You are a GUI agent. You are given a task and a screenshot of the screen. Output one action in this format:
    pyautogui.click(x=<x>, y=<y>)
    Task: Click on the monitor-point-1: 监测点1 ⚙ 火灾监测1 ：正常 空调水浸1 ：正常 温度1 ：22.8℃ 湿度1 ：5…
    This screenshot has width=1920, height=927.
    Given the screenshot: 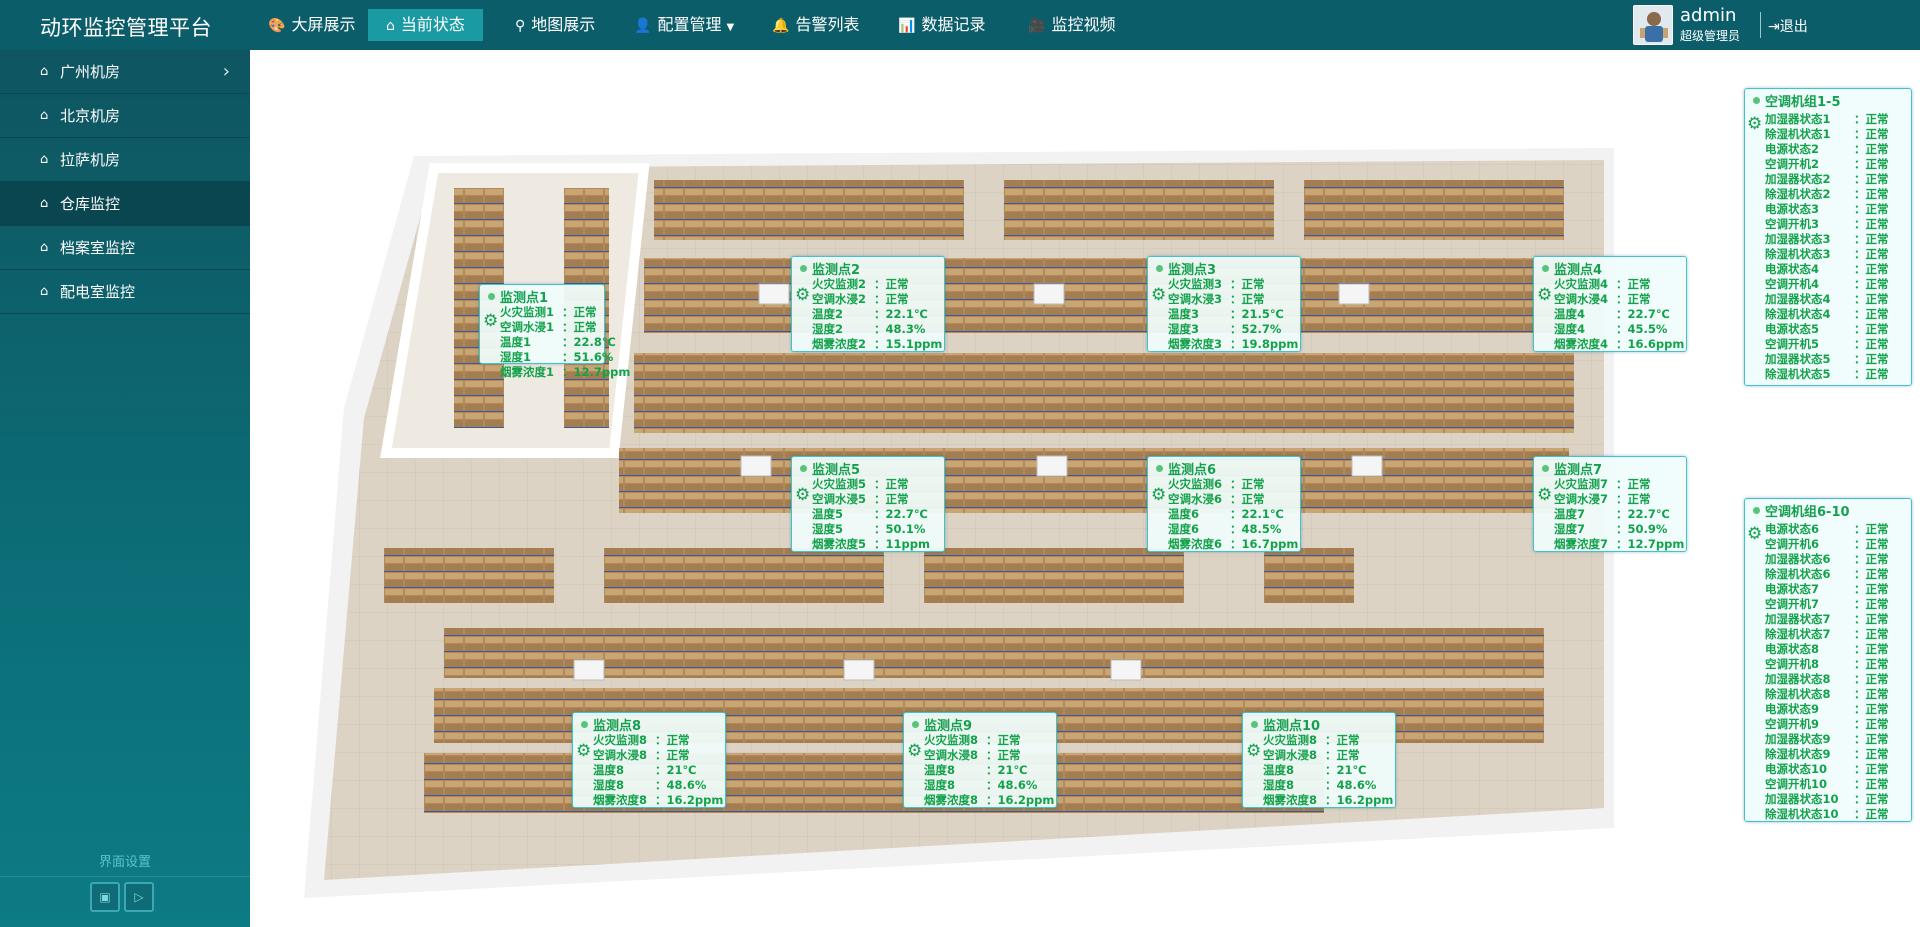 What is the action you would take?
    pyautogui.click(x=554, y=331)
    